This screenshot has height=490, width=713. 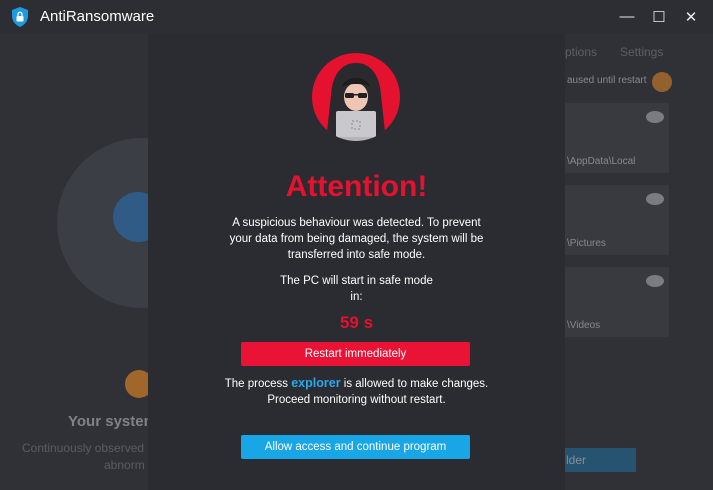 What do you see at coordinates (641, 52) in the screenshot?
I see `tab-settings: Settings` at bounding box center [641, 52].